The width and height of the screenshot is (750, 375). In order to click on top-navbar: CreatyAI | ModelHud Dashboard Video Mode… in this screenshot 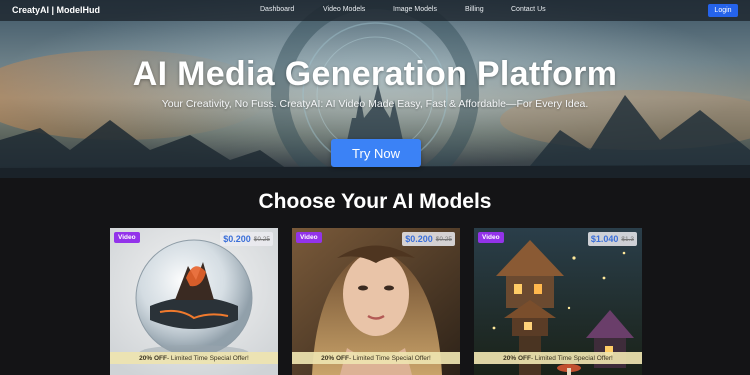, I will do `click(375, 10)`.